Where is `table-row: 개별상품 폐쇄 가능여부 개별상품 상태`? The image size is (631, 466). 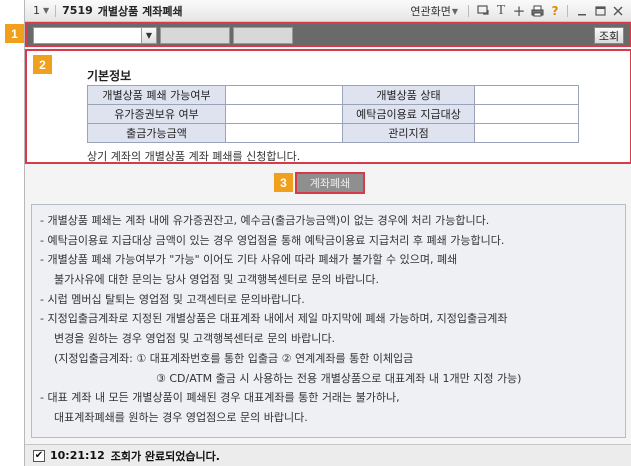
table-row: 개별상품 폐쇄 가능여부 개별상품 상태 is located at coordinates (333, 95).